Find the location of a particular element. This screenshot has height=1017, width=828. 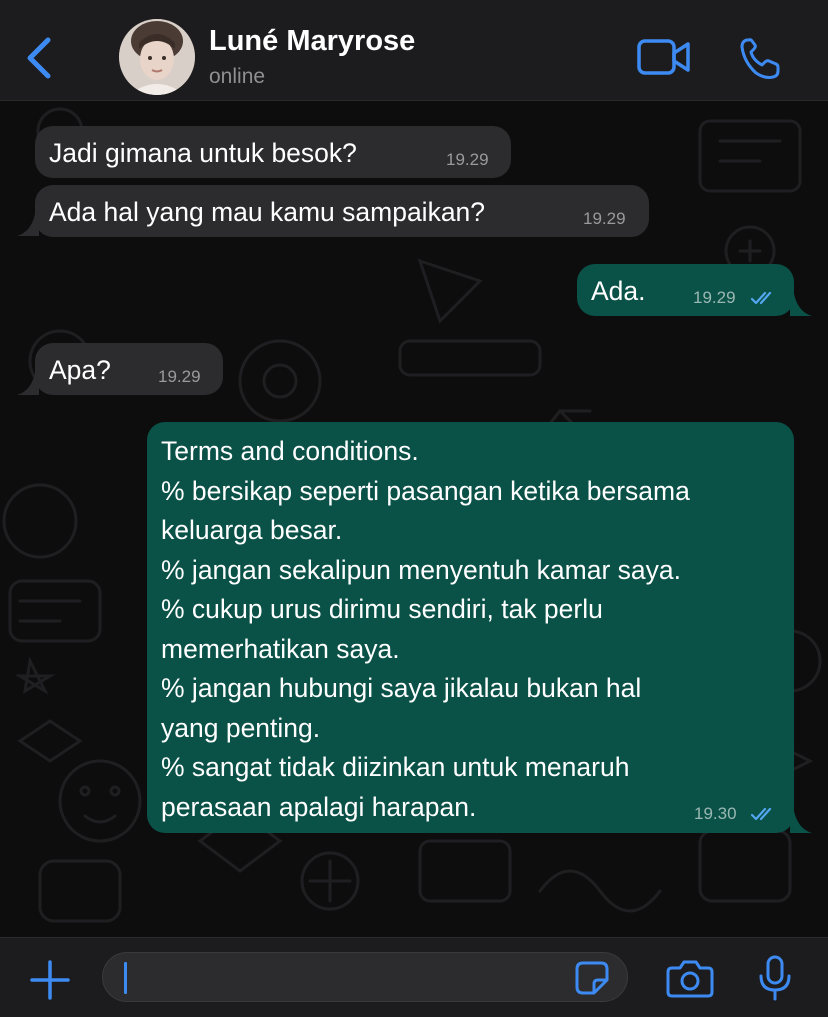

plus-icon is located at coordinates (50, 980).